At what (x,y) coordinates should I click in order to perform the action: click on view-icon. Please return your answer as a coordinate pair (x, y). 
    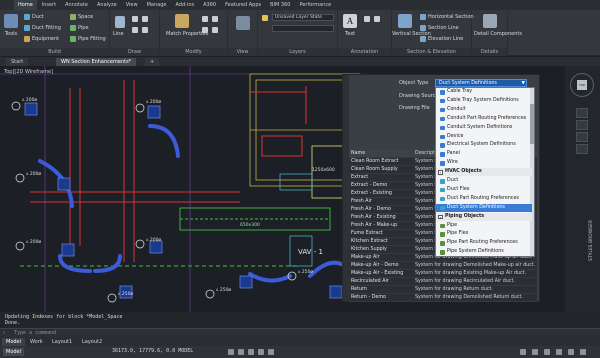
    Looking at the image, I should click on (243, 23).